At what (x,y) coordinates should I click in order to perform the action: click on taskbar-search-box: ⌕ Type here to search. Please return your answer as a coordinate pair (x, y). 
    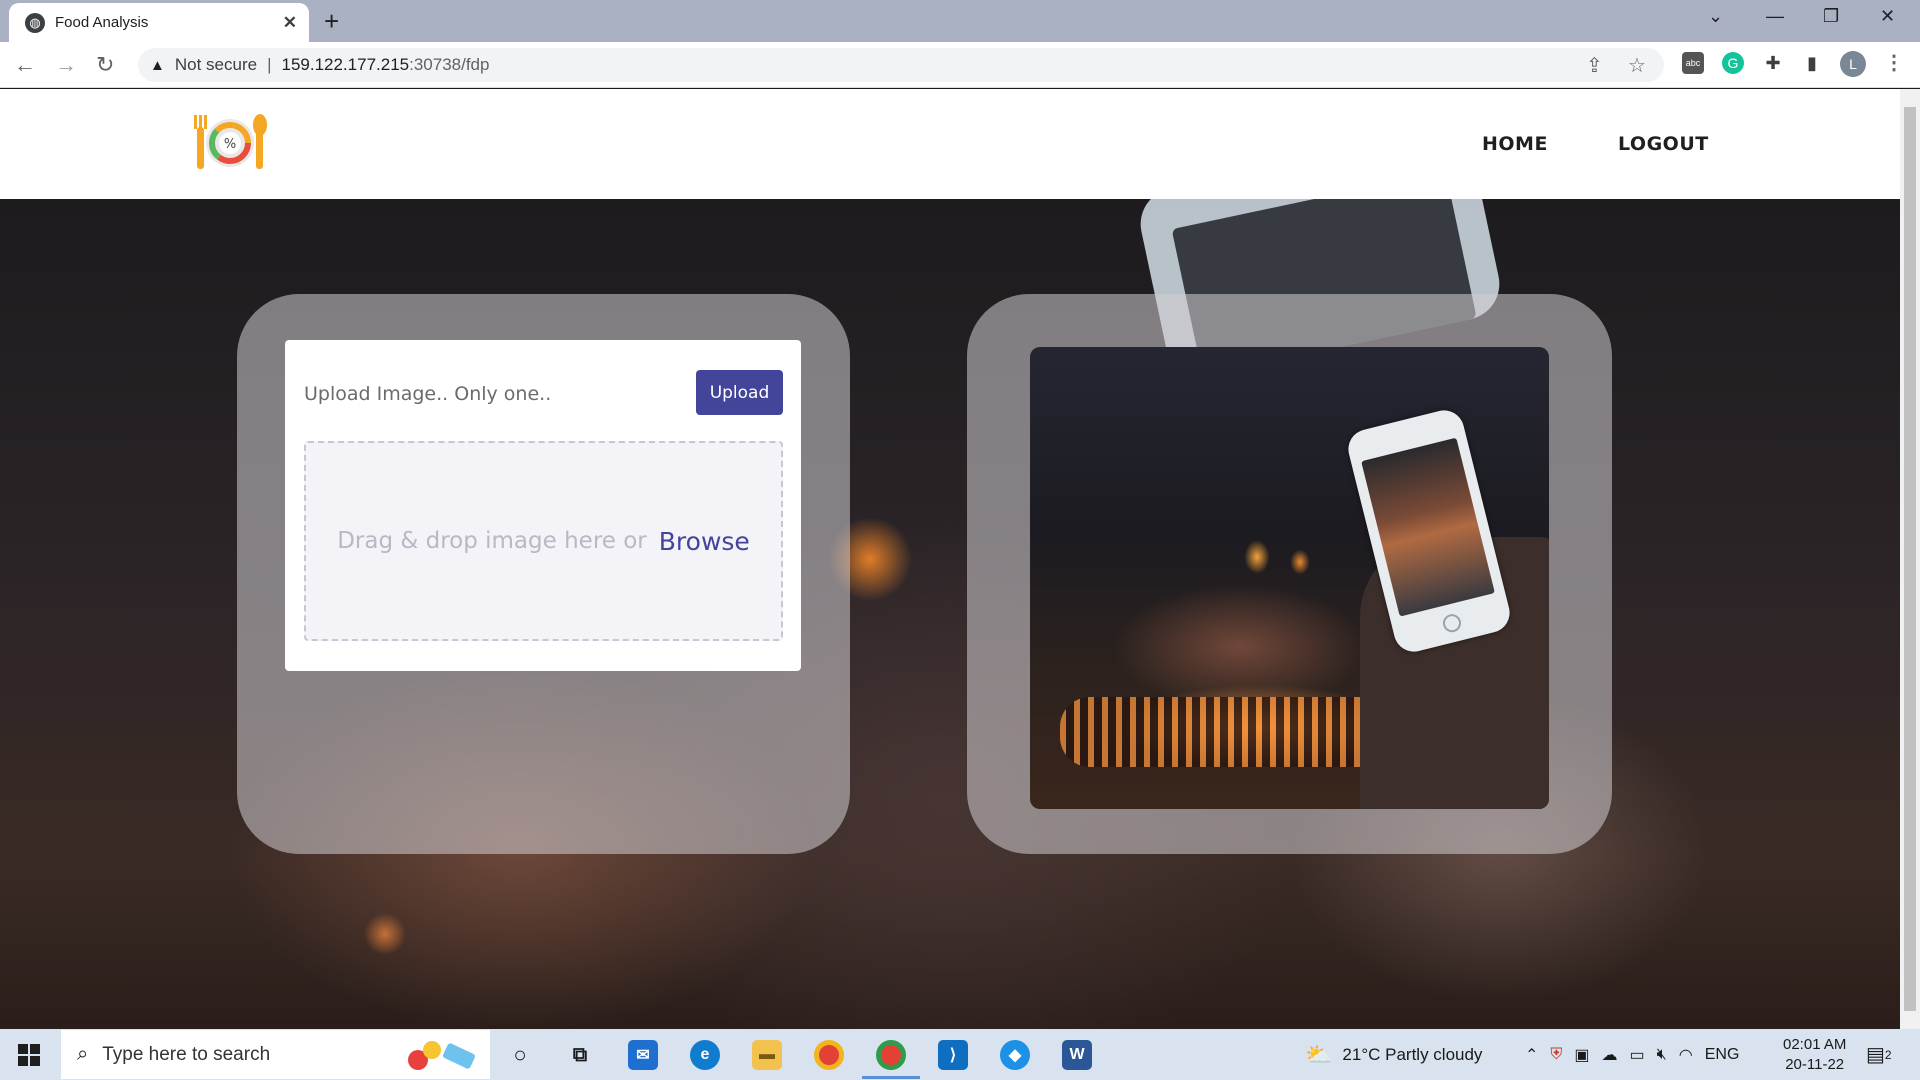
    Looking at the image, I should click on (275, 1054).